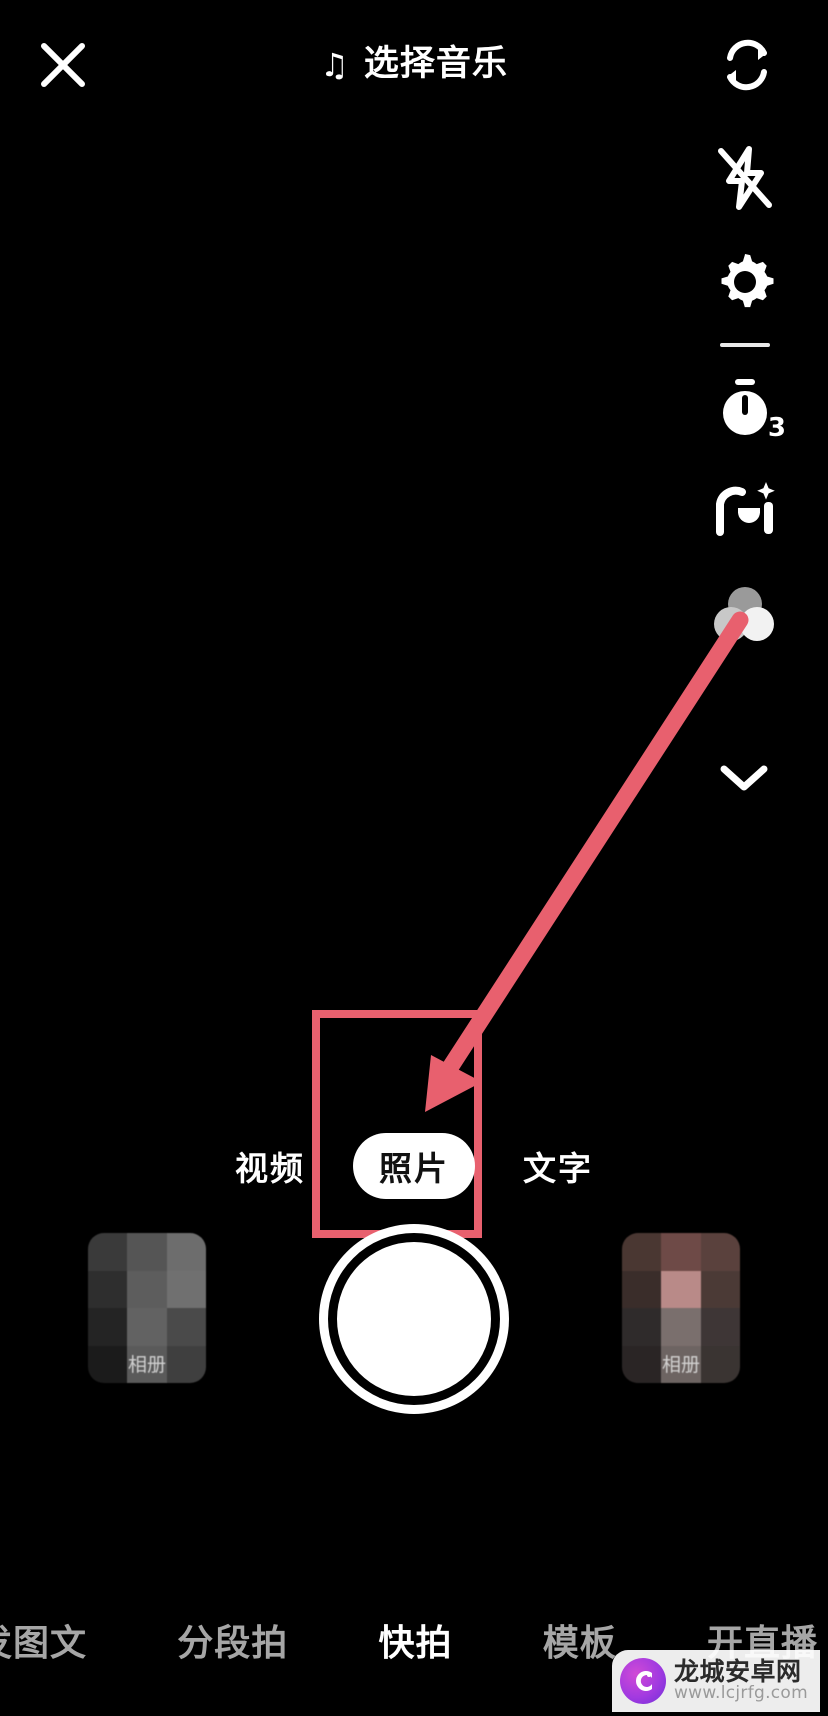 The image size is (828, 1716). I want to click on annotation-arrow, so click(587, 861).